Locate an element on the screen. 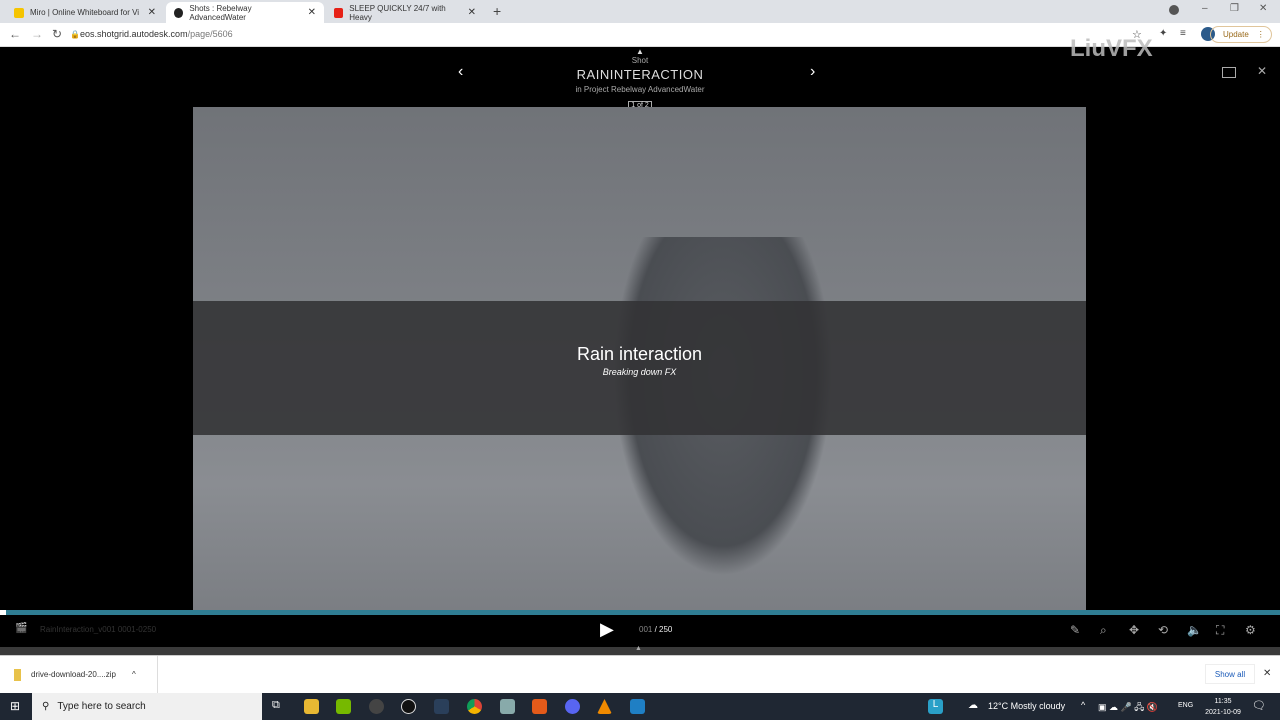 This screenshot has width=1280, height=720. extensions-icon: ✦ is located at coordinates (1163, 33).